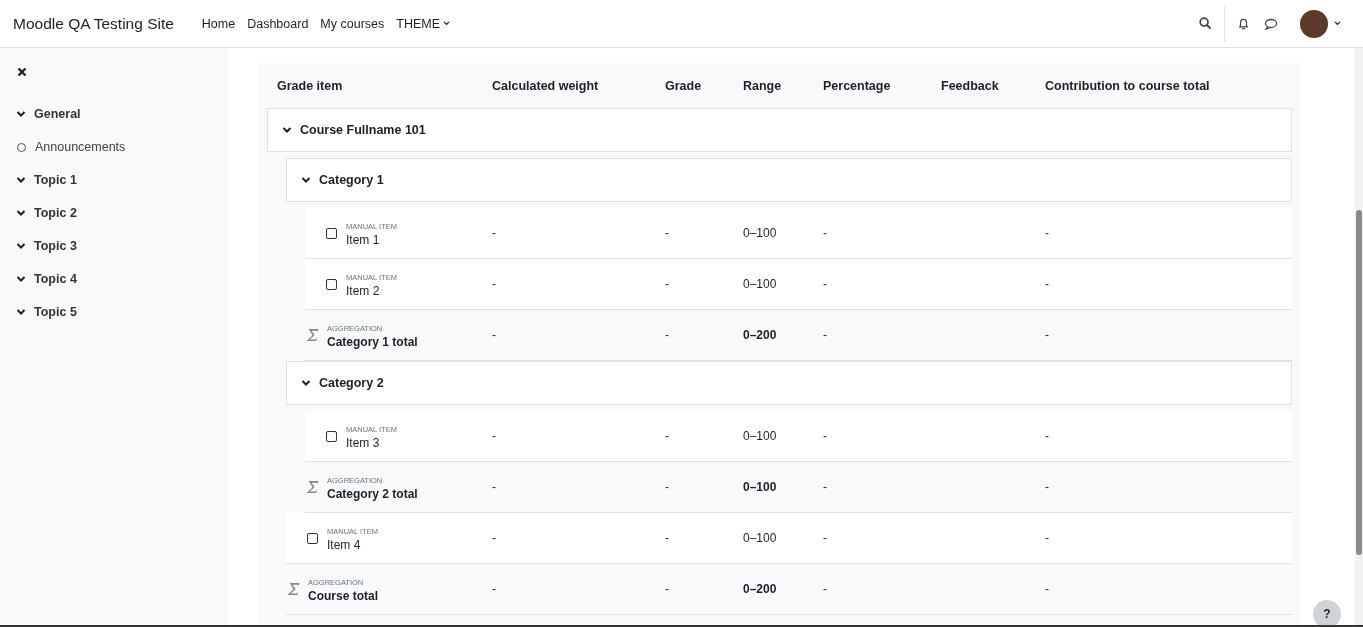  What do you see at coordinates (57, 114) in the screenshot?
I see `section-link: General` at bounding box center [57, 114].